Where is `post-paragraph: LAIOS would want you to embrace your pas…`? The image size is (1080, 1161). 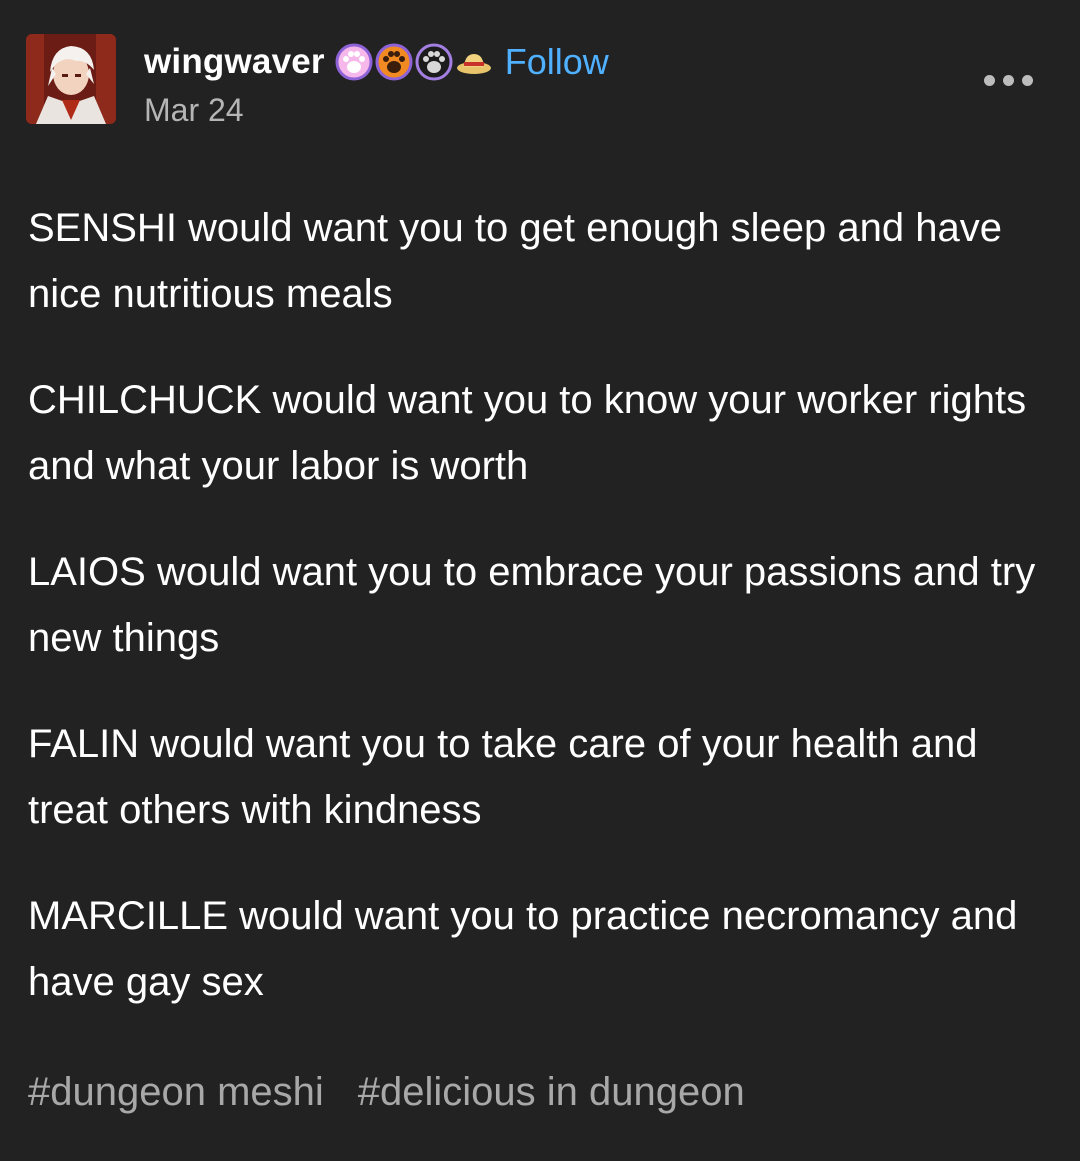
post-paragraph: LAIOS would want you to embrace your pas… is located at coordinates (532, 605).